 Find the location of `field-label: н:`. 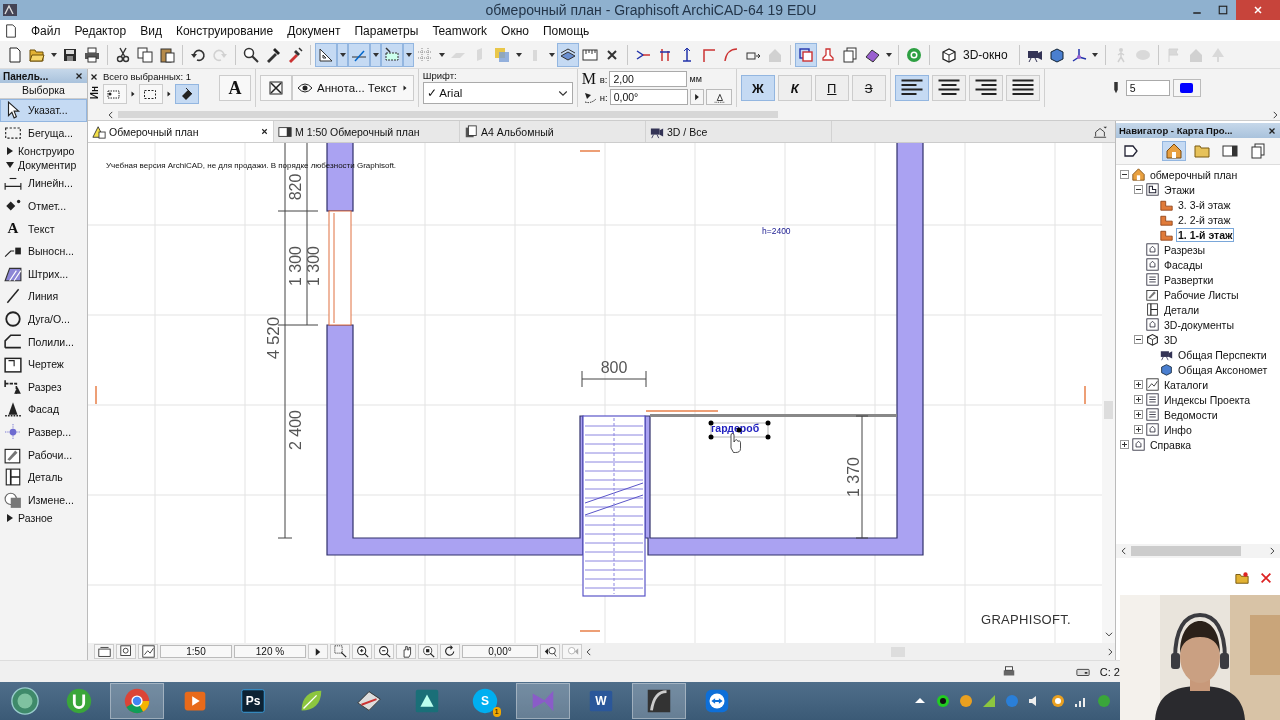

field-label: н: is located at coordinates (603, 97).